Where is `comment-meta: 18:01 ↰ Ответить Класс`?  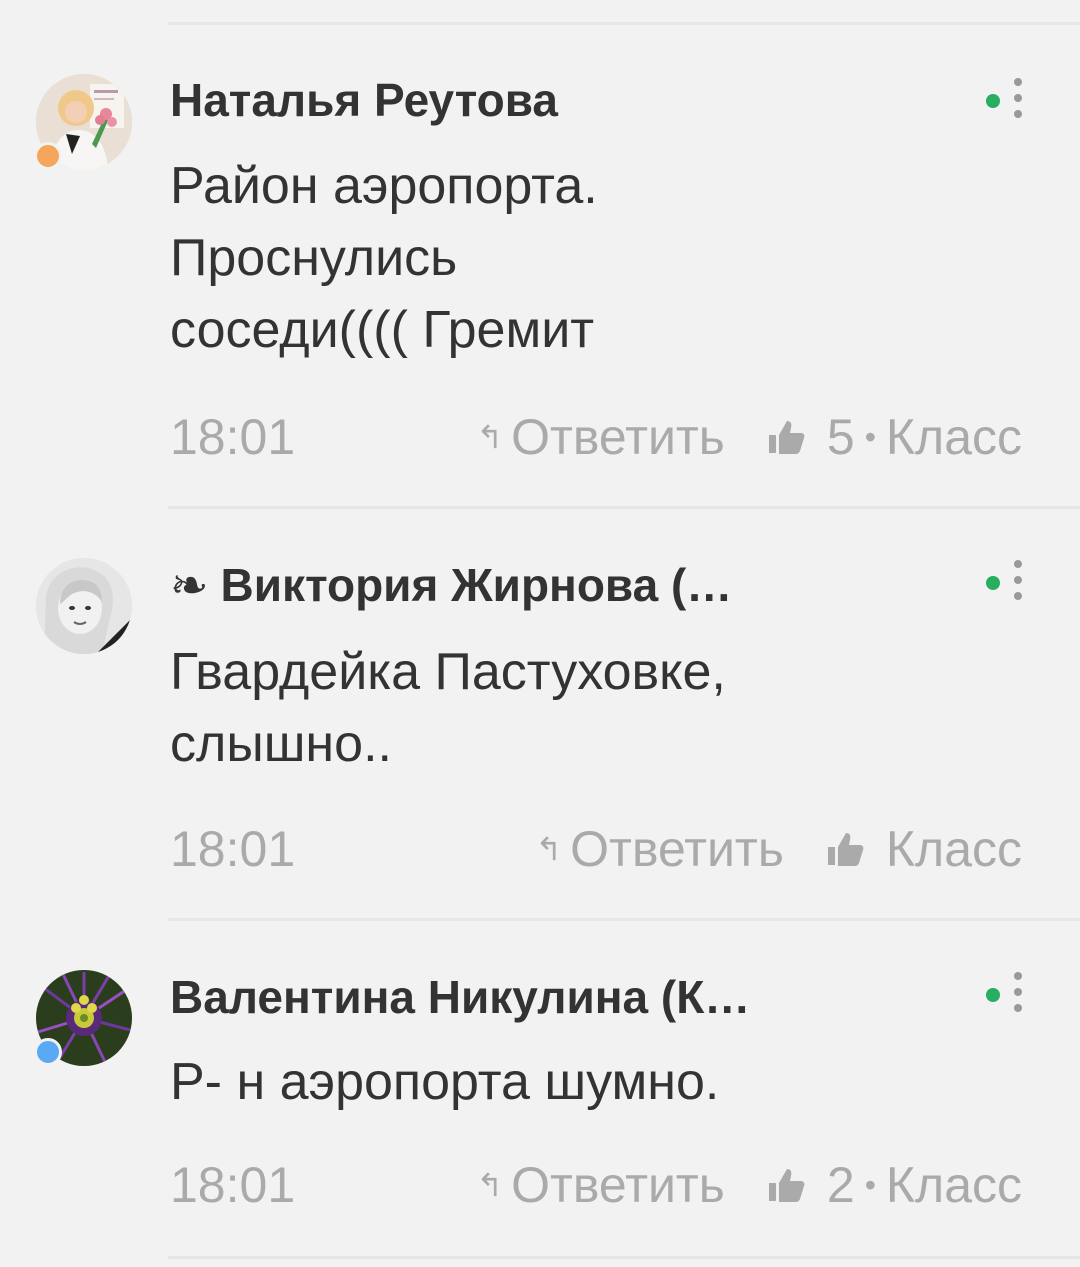 comment-meta: 18:01 ↰ Ответить Класс is located at coordinates (596, 850).